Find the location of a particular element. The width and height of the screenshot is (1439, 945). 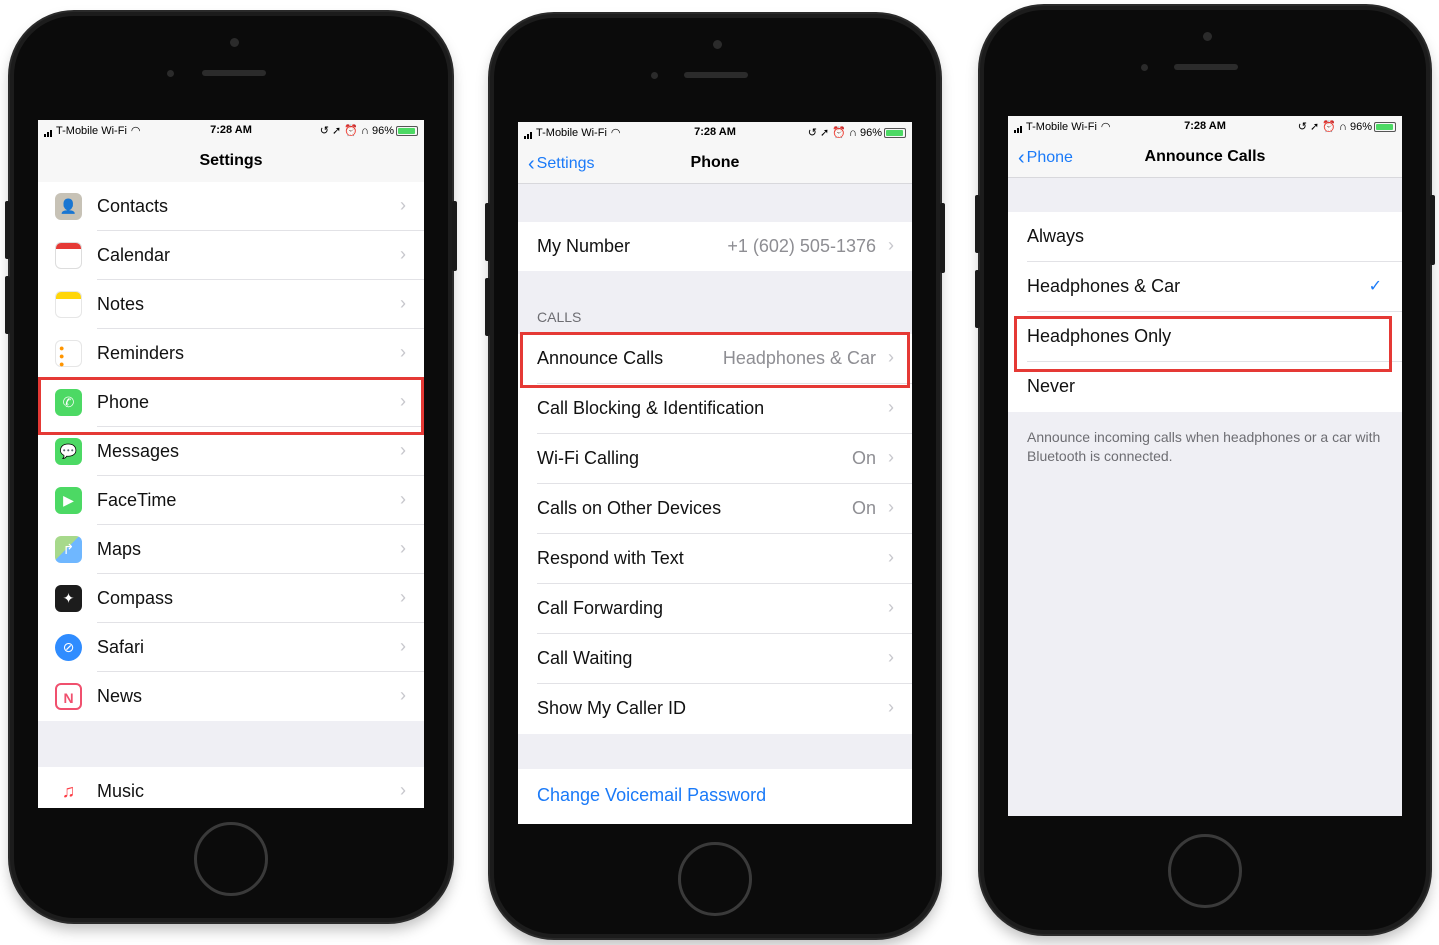

settings-item-facetime: ▶ FaceTime › is located at coordinates (231, 500).